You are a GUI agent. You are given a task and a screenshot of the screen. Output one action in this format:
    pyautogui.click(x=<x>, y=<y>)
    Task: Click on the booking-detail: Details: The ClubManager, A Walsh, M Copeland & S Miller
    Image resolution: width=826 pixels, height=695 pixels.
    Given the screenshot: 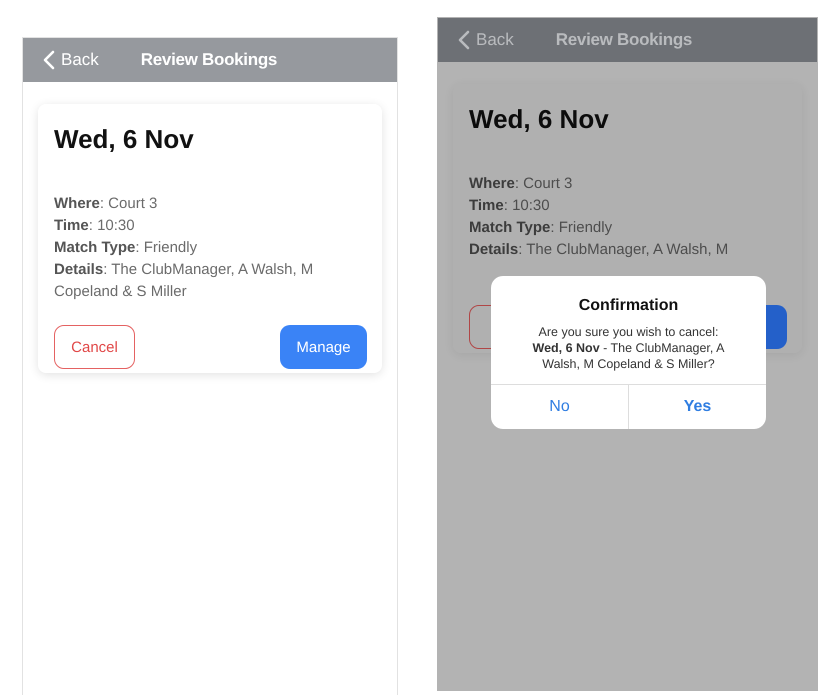 What is the action you would take?
    pyautogui.click(x=184, y=281)
    